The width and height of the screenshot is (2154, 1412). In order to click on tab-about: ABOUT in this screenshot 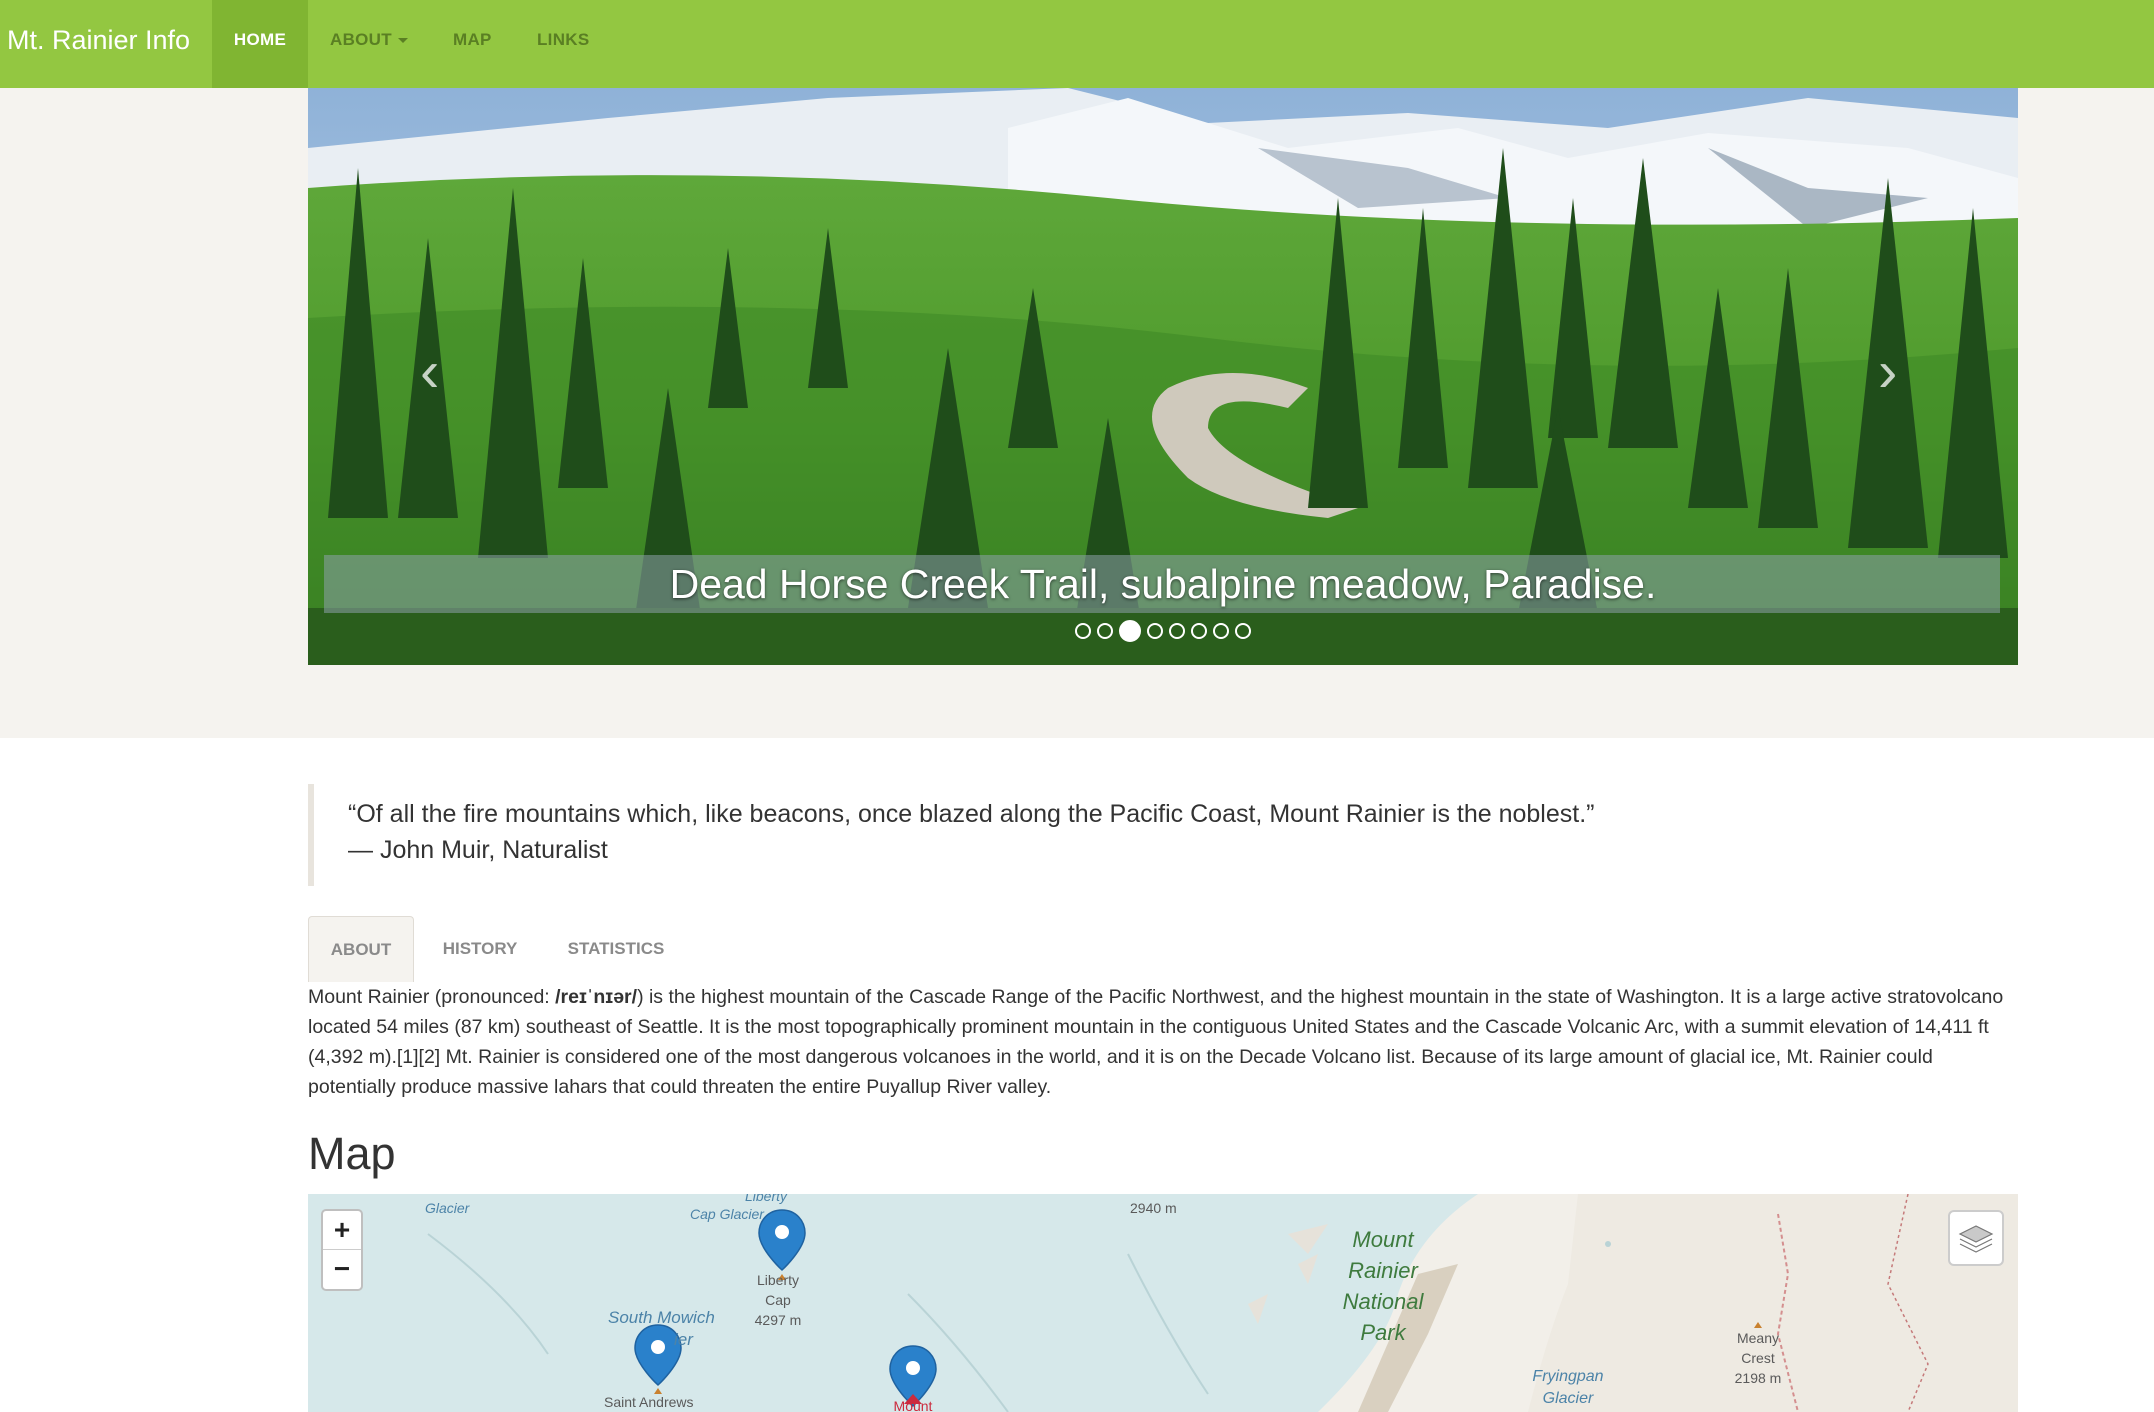, I will do `click(361, 949)`.